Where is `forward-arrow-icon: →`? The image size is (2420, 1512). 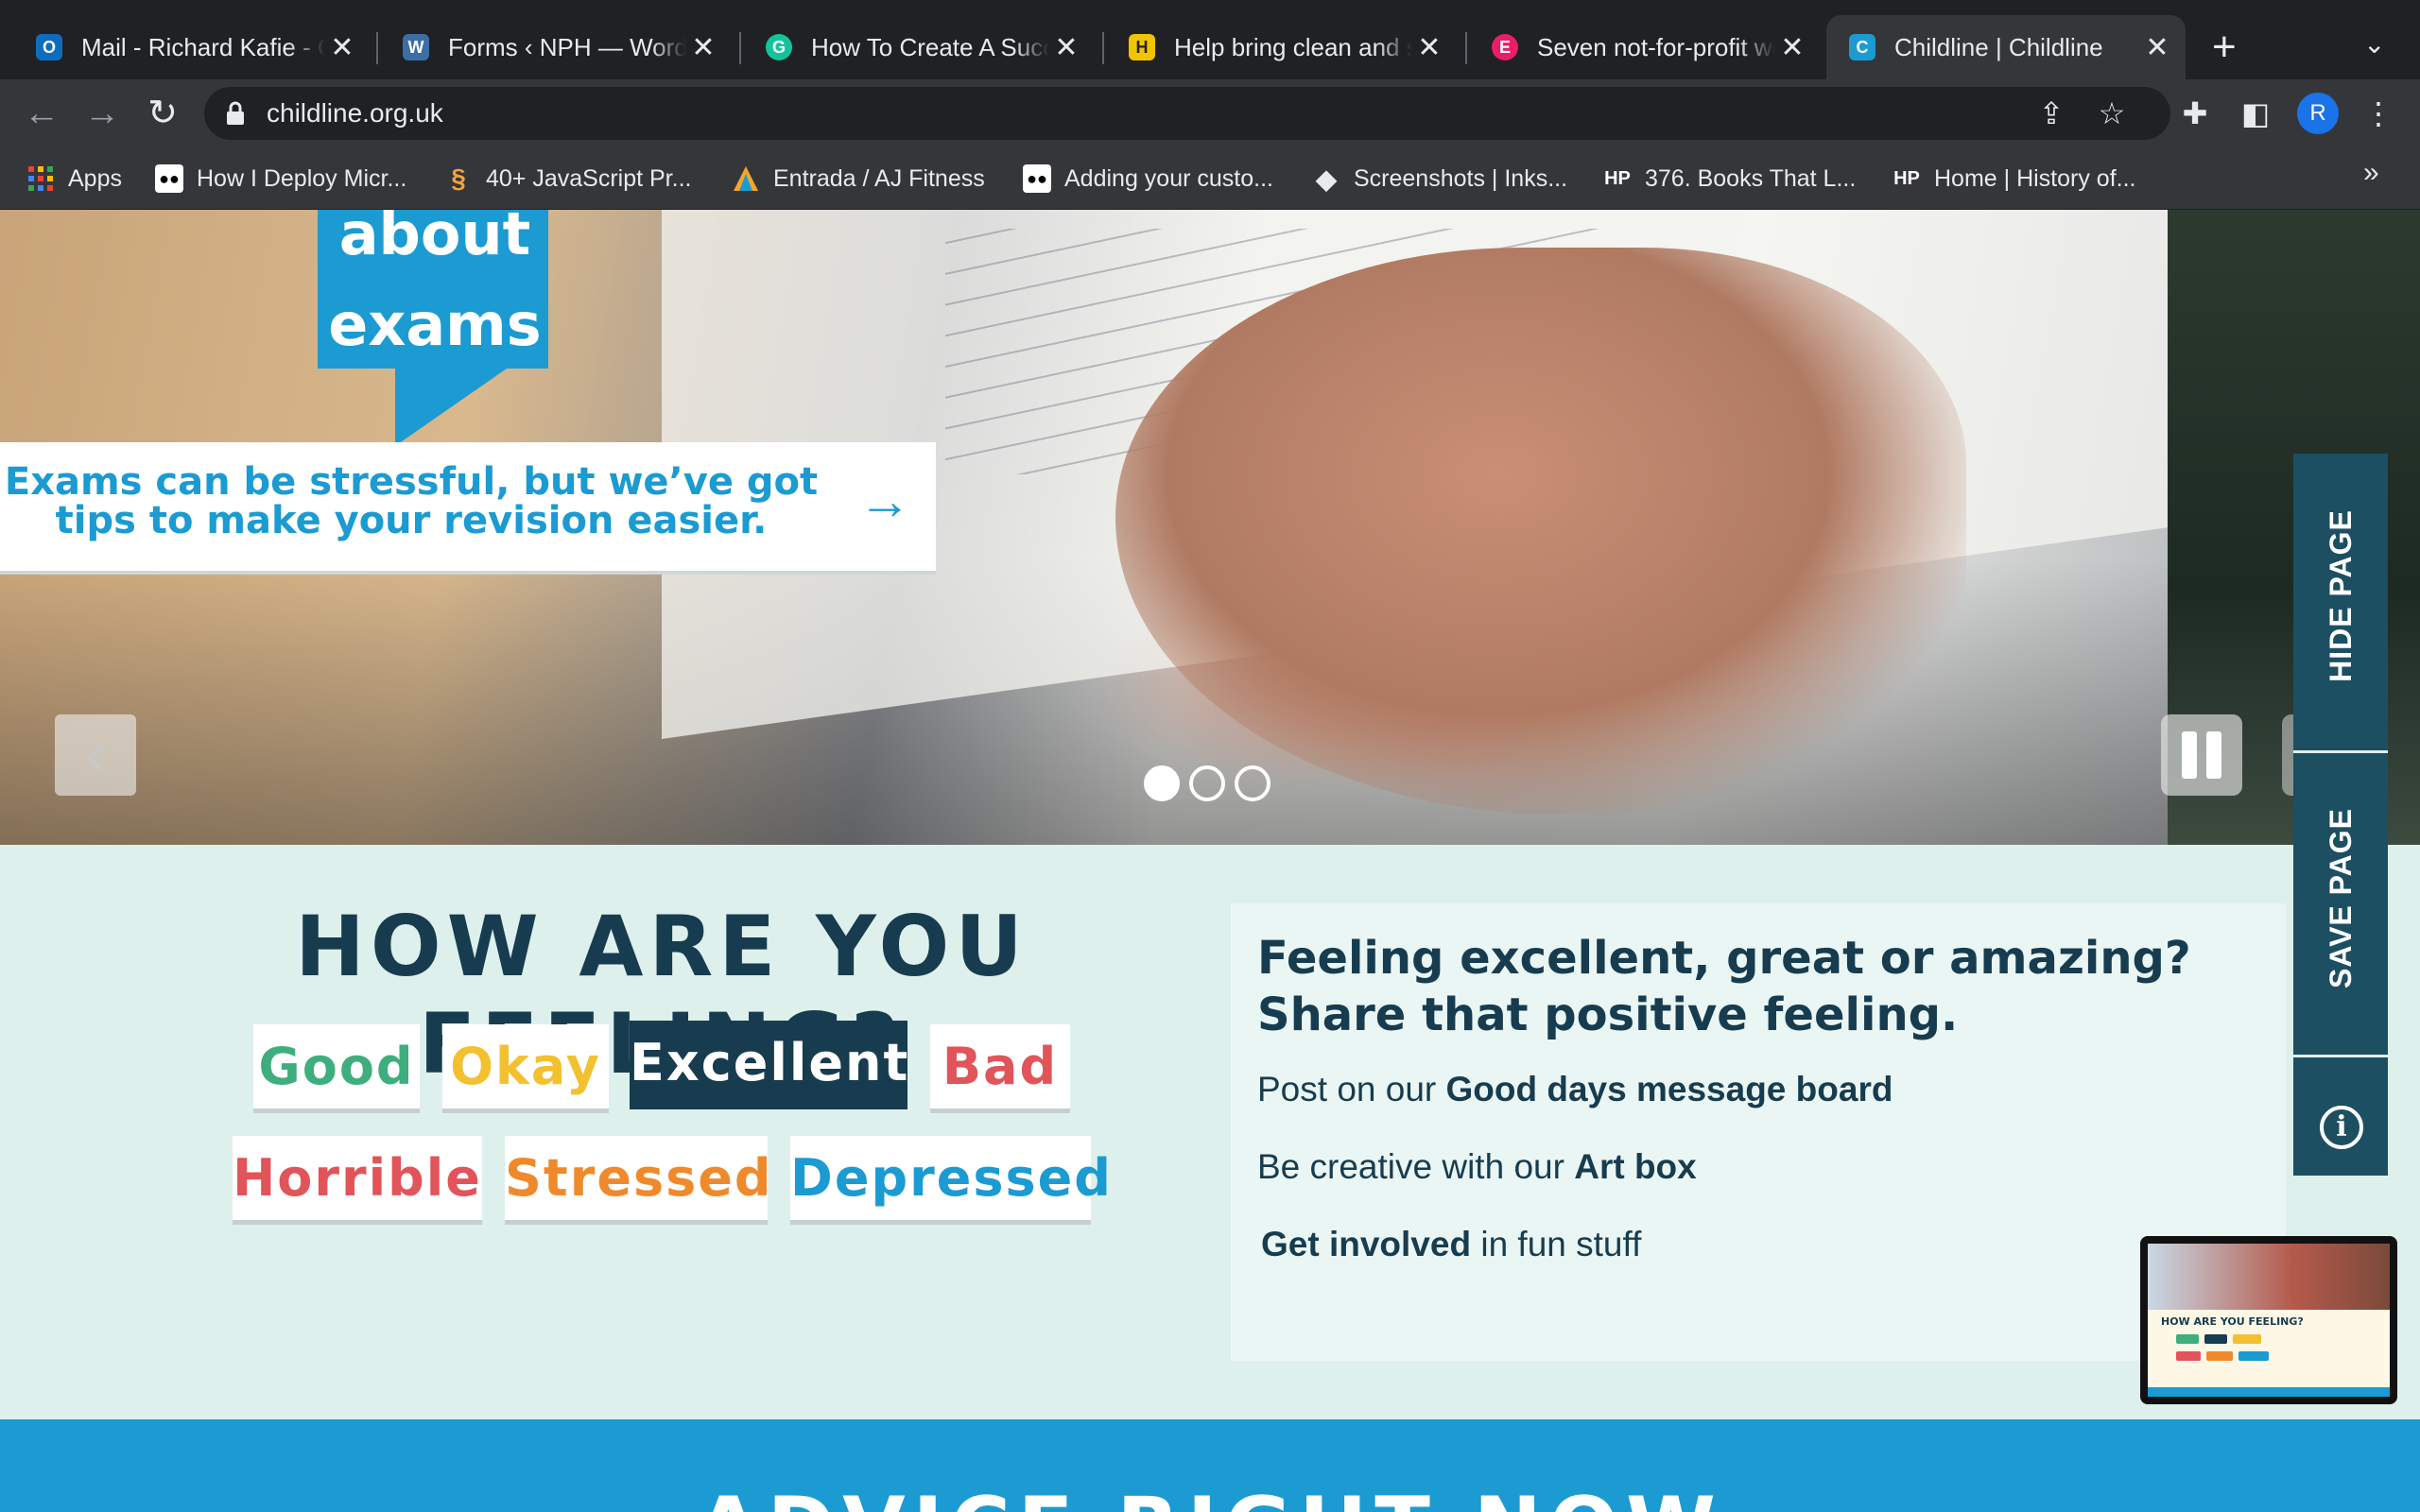 forward-arrow-icon: → is located at coordinates (102, 113).